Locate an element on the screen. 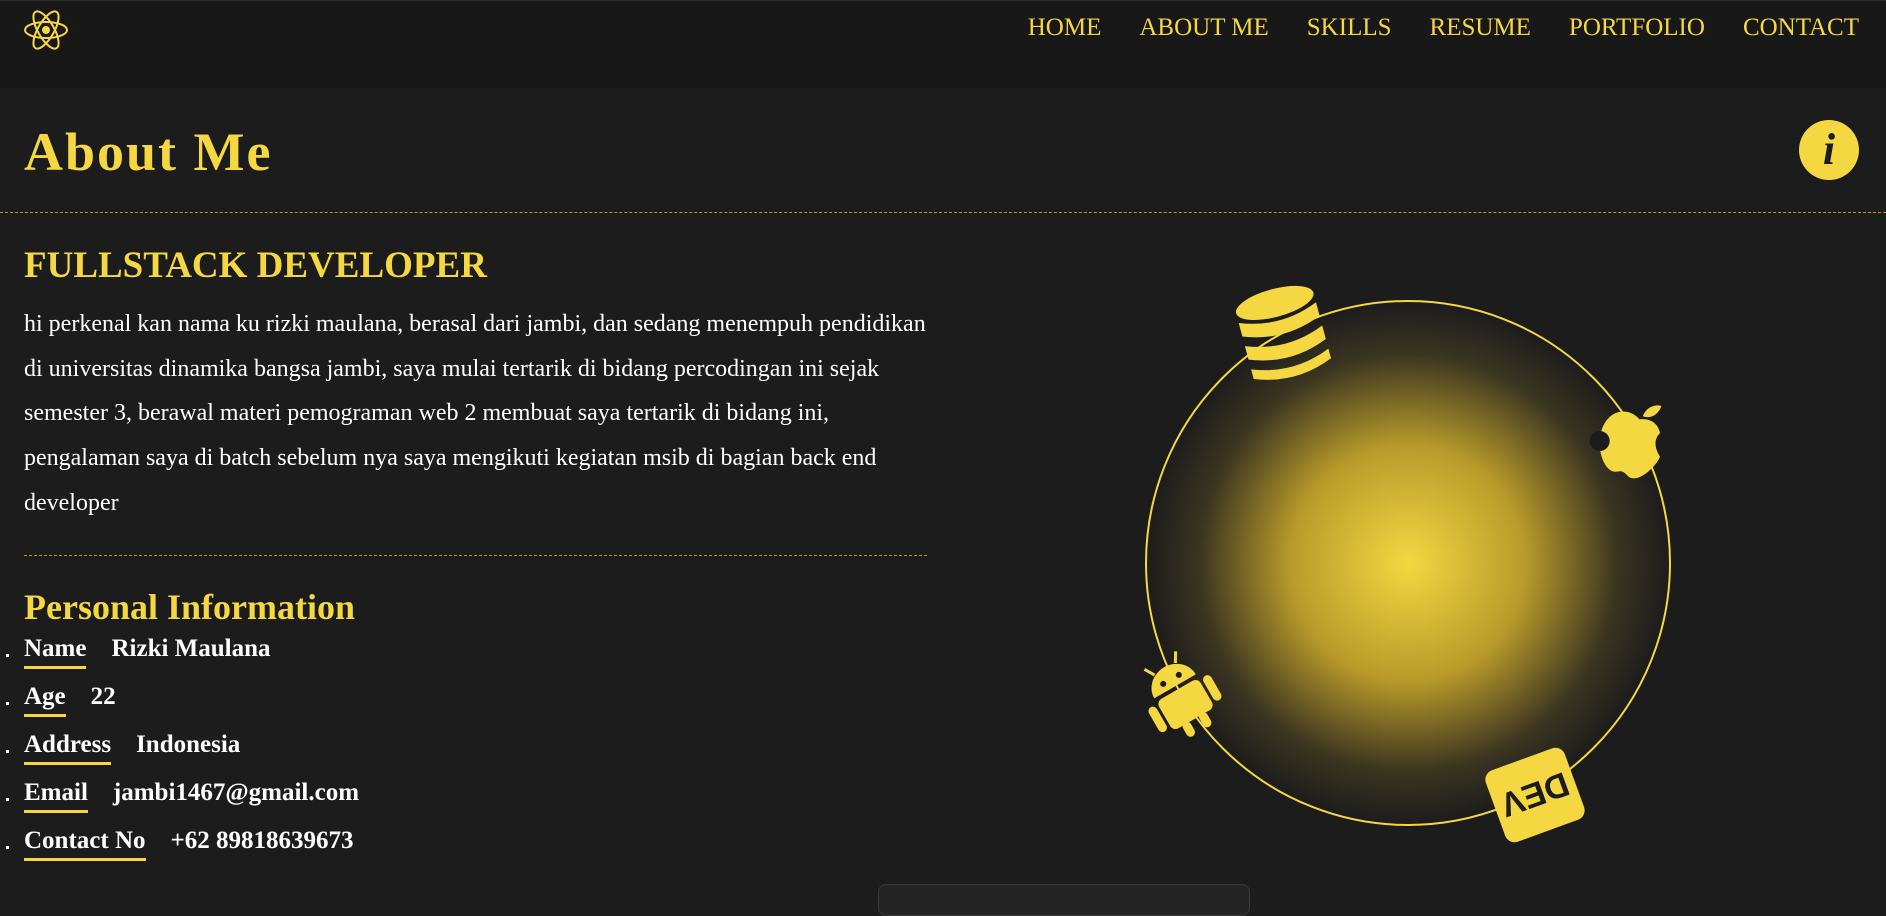  page-title: About Me is located at coordinates (148, 152).